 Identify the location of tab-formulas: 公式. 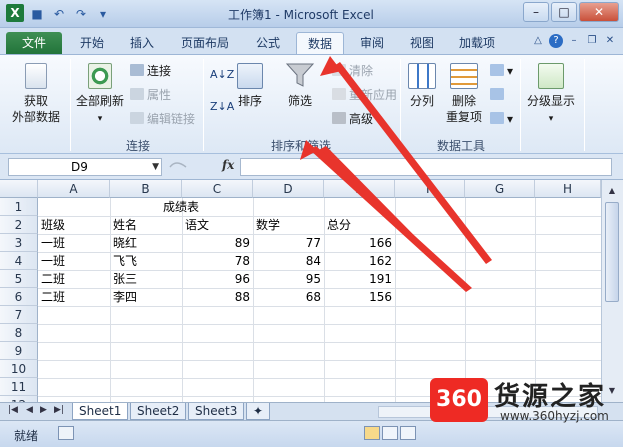
(268, 43).